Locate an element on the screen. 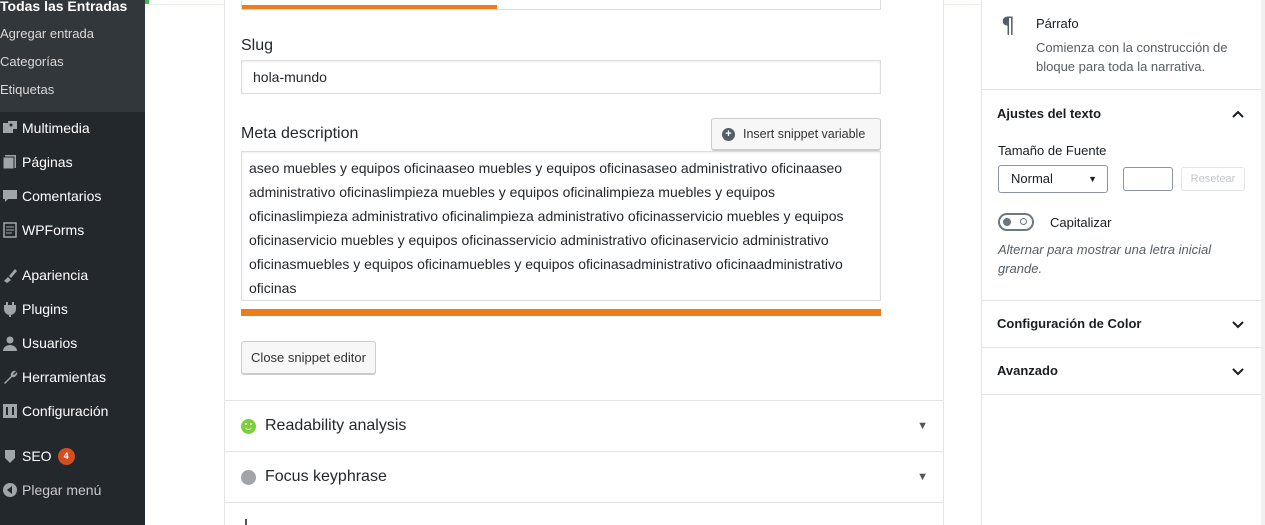 Image resolution: width=1265 pixels, height=525 pixels. focus-keyphrase-toggle: Focus keyphrase ▼ is located at coordinates (584, 476).